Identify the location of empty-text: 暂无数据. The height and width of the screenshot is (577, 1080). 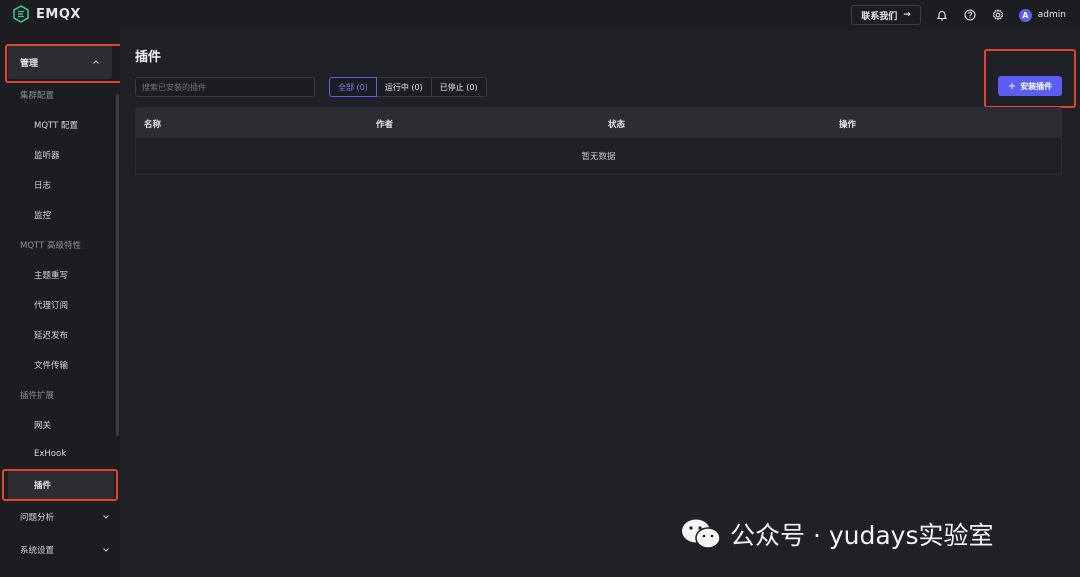
(598, 157).